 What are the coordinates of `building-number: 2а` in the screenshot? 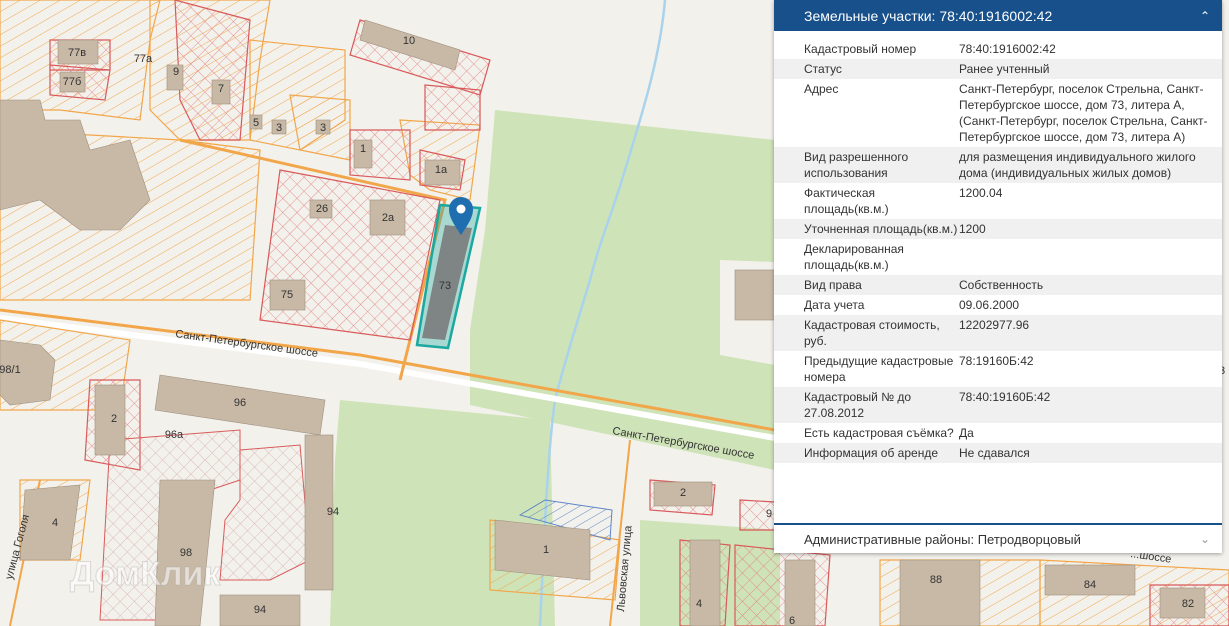 It's located at (388, 218).